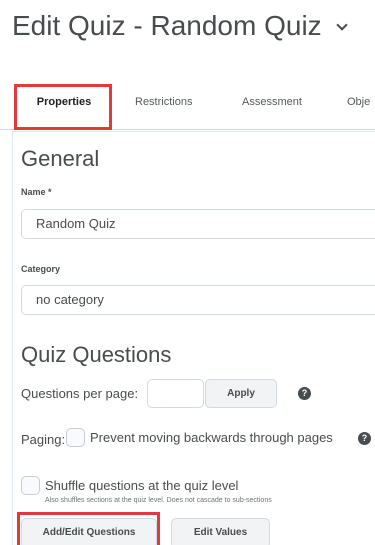 This screenshot has height=545, width=375. I want to click on questions-per-page-label: Questions per page:, so click(80, 393).